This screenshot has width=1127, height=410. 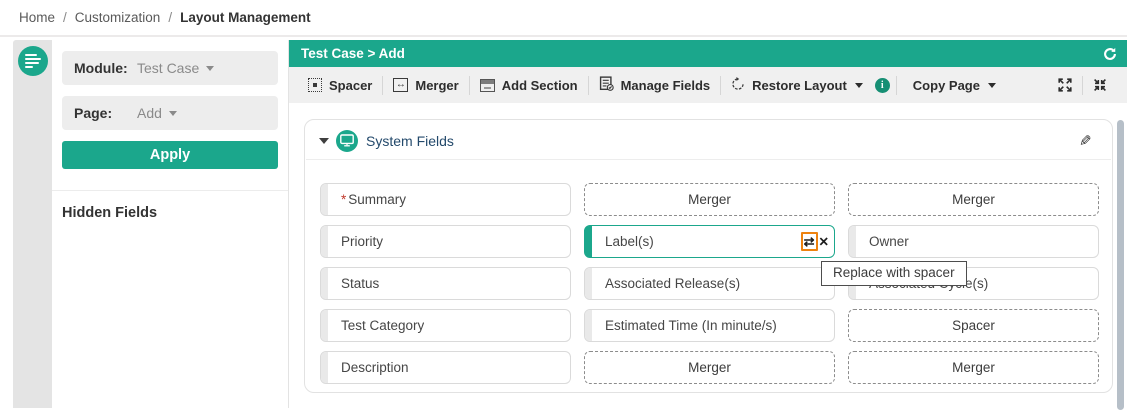 I want to click on restore-layout-icon, so click(x=738, y=85).